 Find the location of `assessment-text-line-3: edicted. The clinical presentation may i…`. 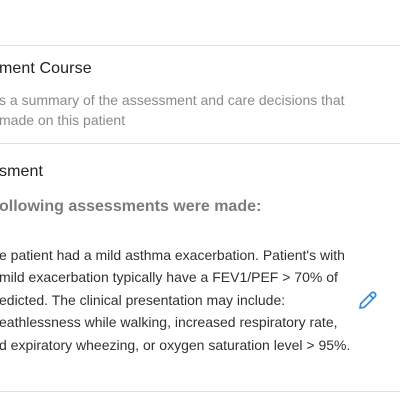

assessment-text-line-3: edicted. The clinical presentation may i… is located at coordinates (143, 300).